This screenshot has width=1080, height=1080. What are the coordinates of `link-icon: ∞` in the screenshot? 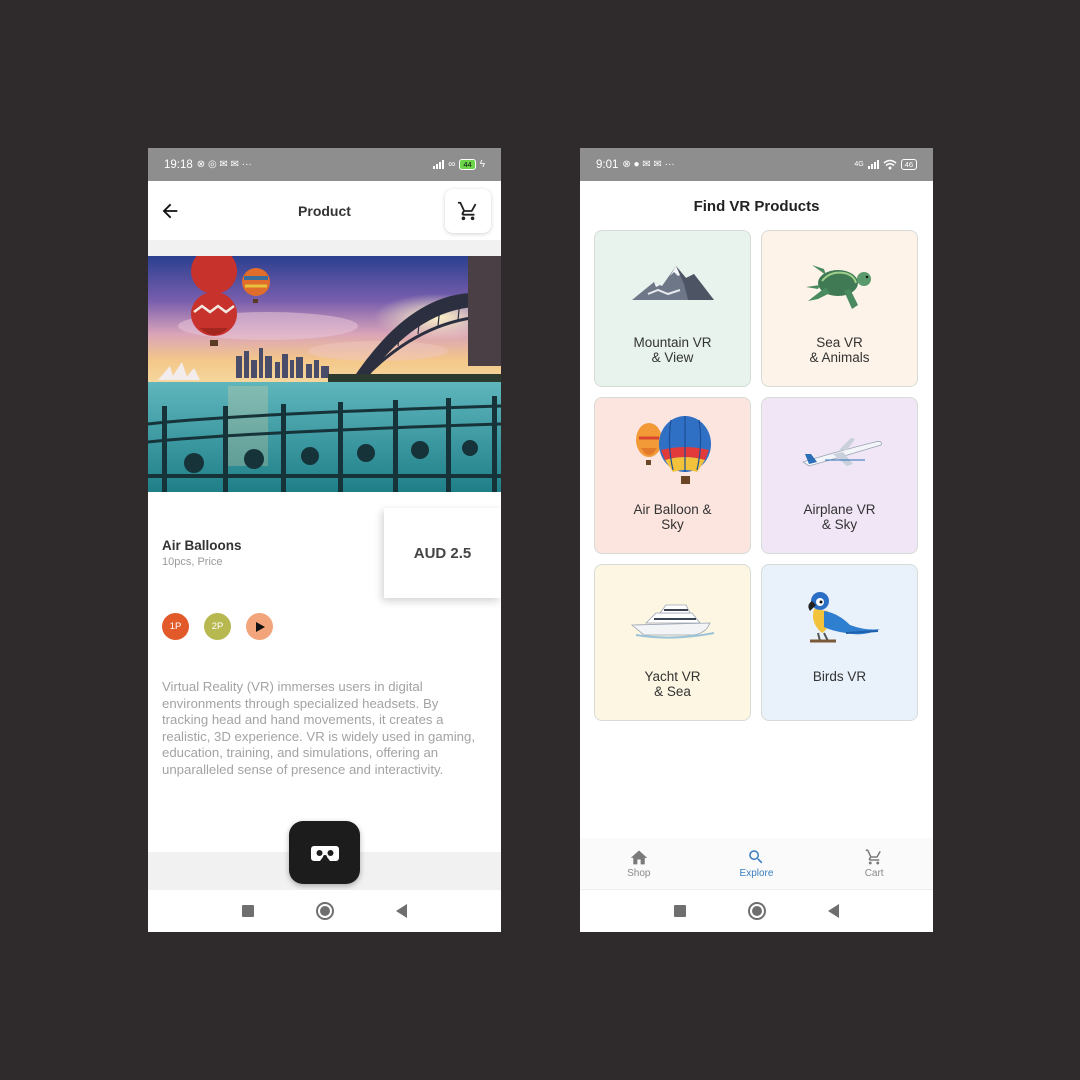 It's located at (452, 164).